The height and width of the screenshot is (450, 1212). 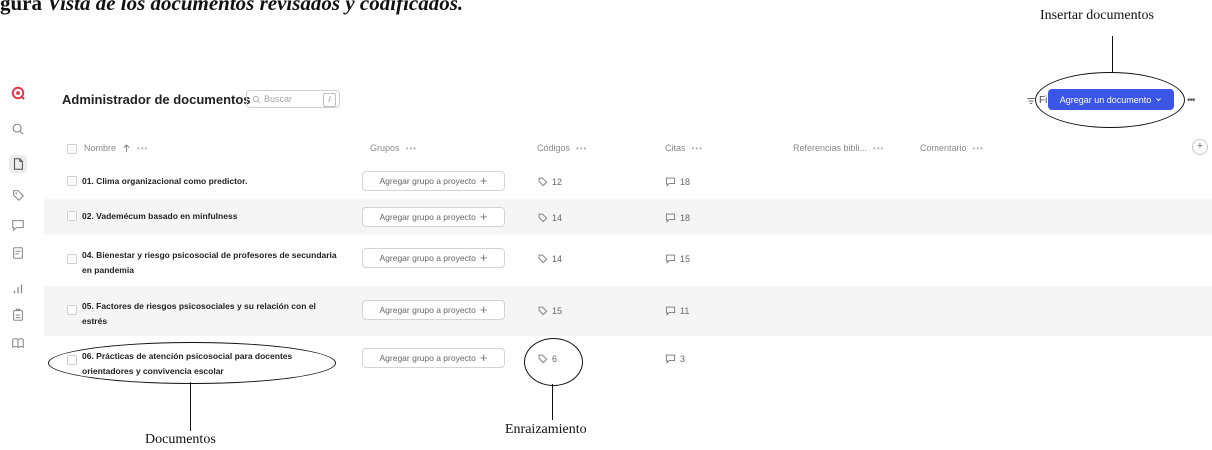 What do you see at coordinates (100, 148) in the screenshot?
I see `column-name-label: Nombre` at bounding box center [100, 148].